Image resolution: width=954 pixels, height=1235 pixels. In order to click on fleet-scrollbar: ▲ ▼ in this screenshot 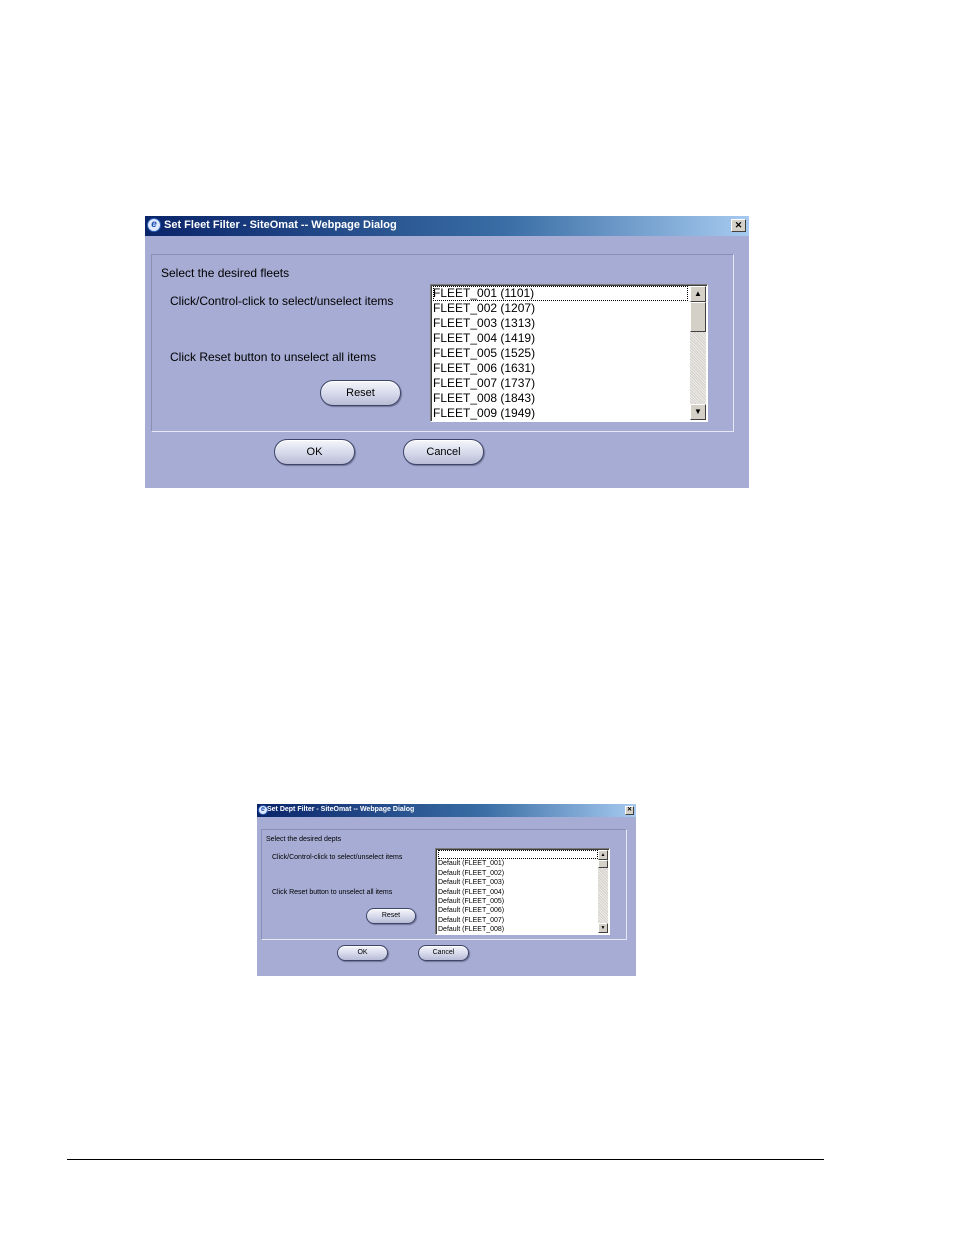, I will do `click(698, 353)`.